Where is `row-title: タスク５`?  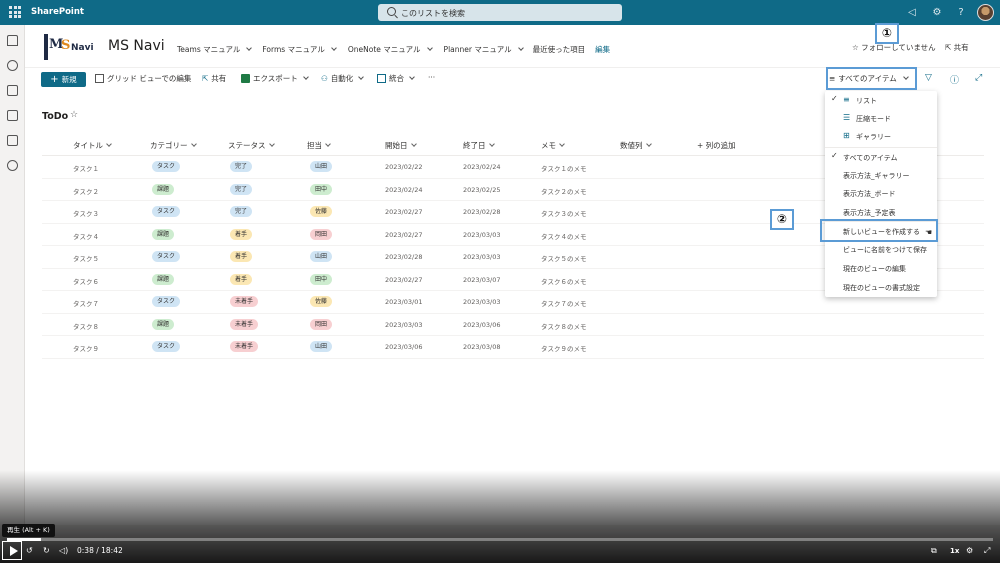
row-title: タスク５ is located at coordinates (86, 258).